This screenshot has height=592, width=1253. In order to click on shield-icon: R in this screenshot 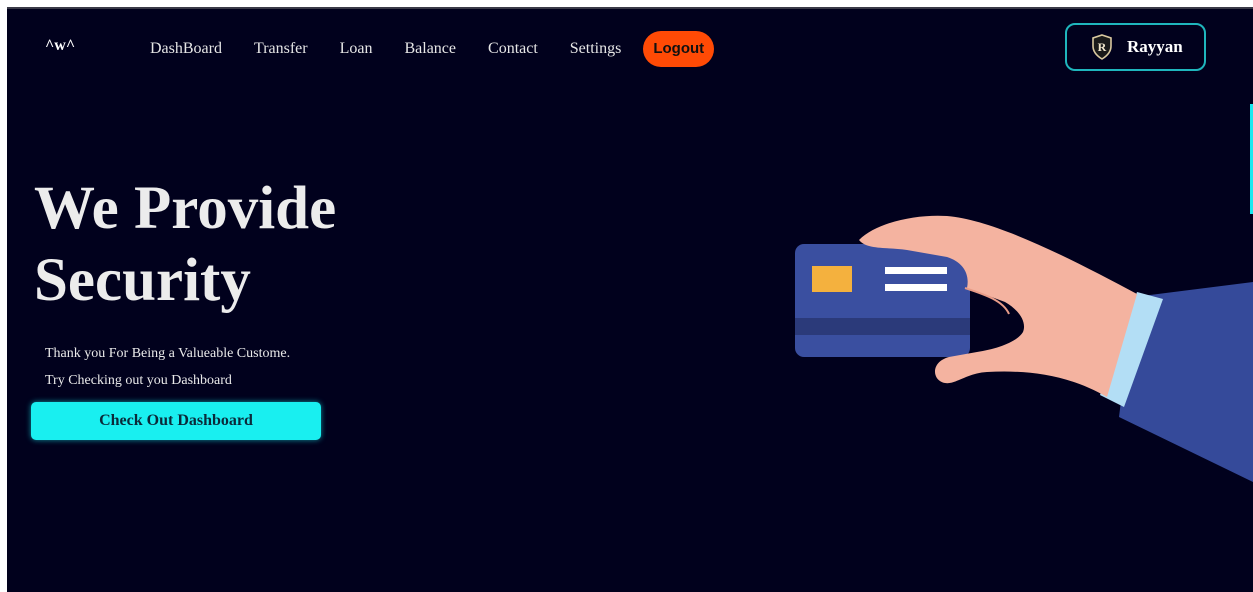, I will do `click(1102, 47)`.